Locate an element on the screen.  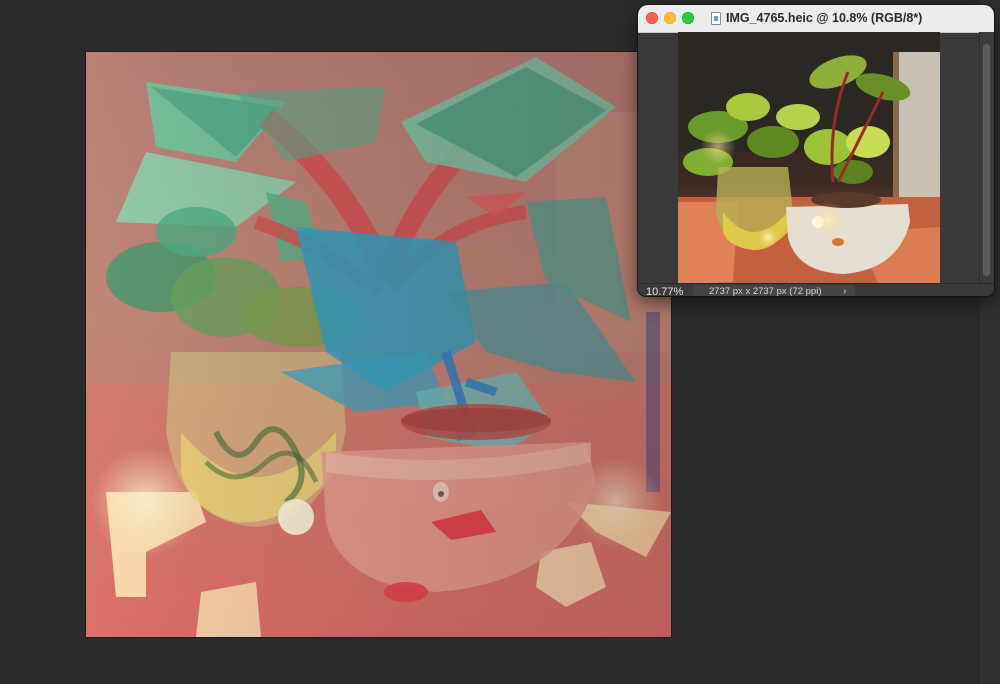
window-statusbar: 10.77% 2737 px x 2737 px (72 ppi) › is located at coordinates (816, 289).